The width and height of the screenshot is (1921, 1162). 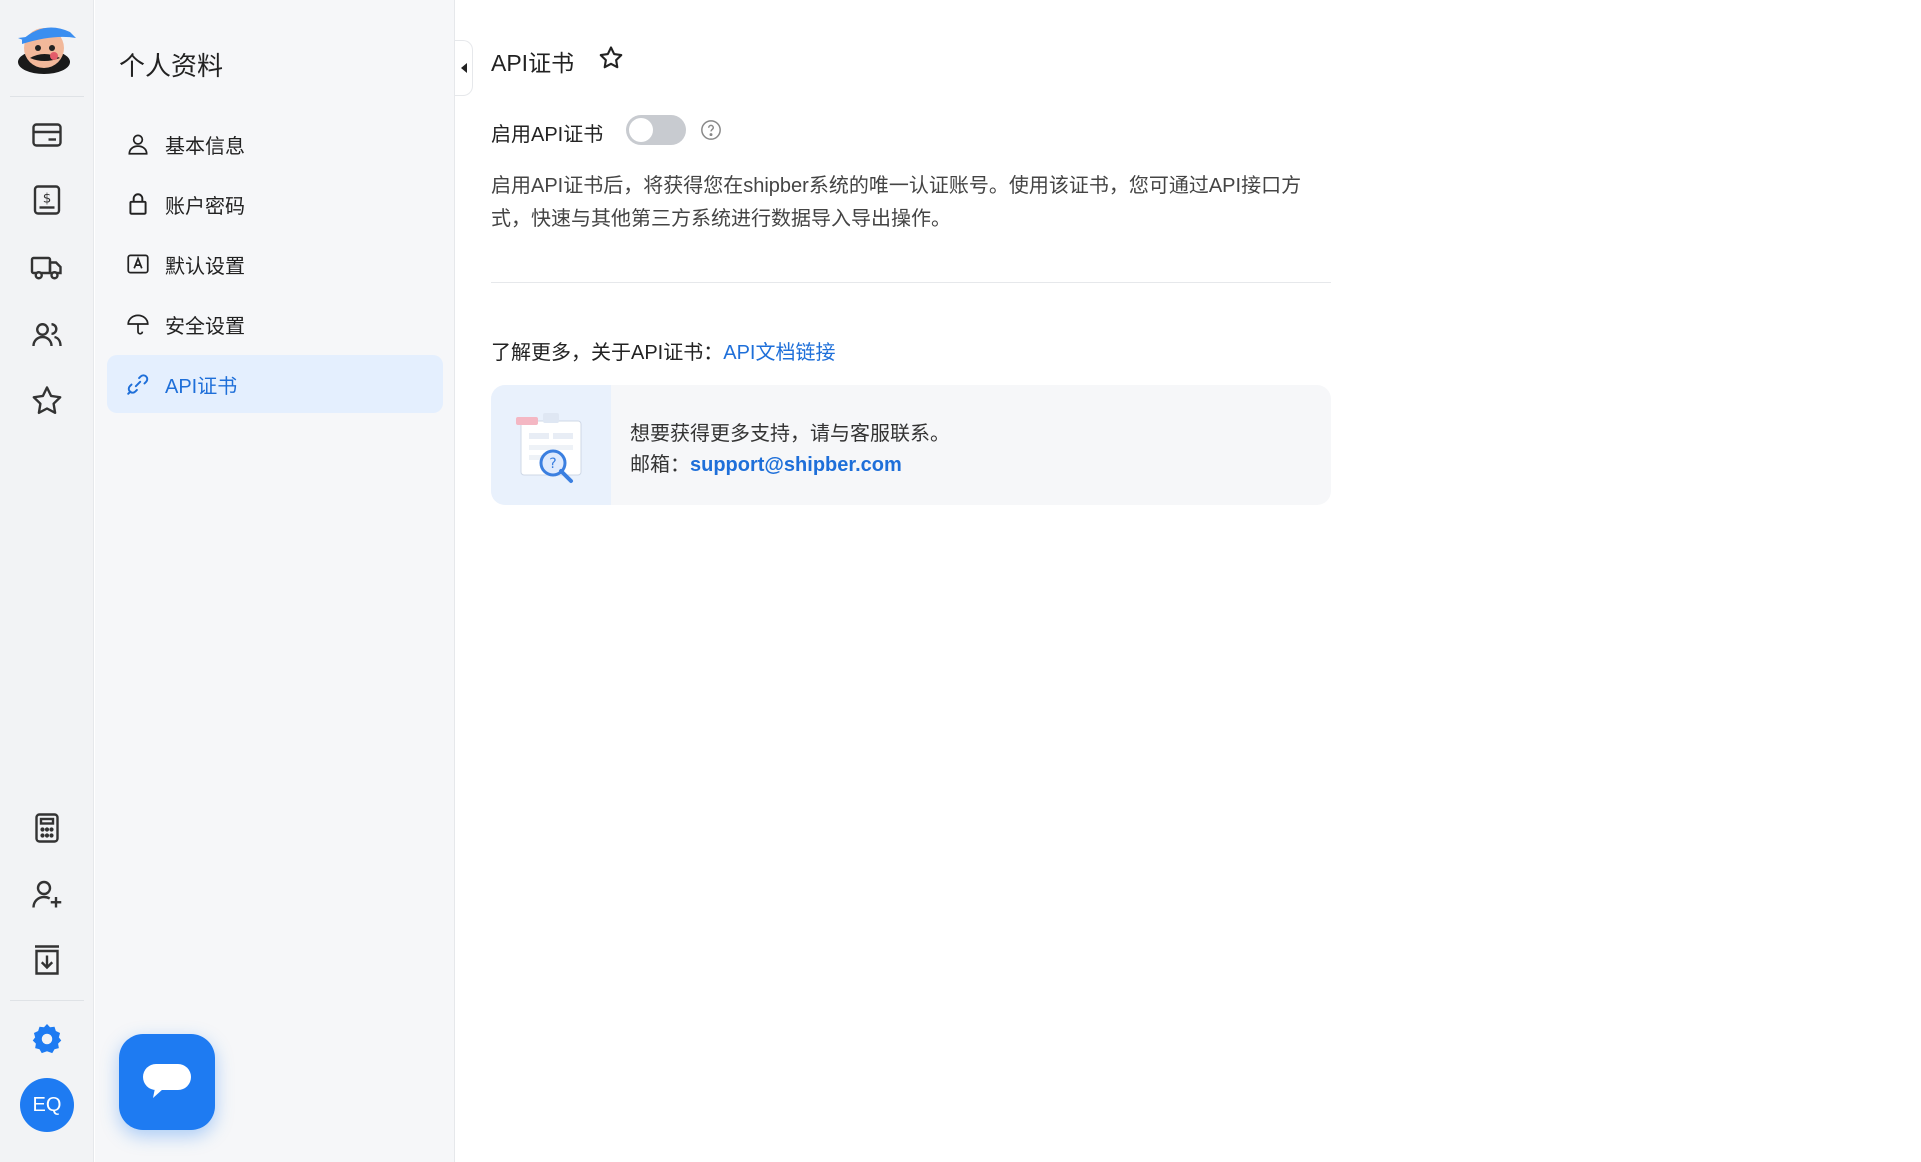 I want to click on chat-button, so click(x=167, y=1082).